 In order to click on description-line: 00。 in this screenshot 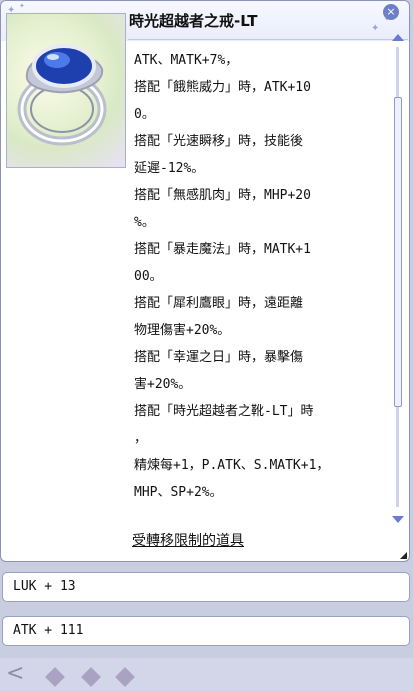, I will do `click(148, 276)`.